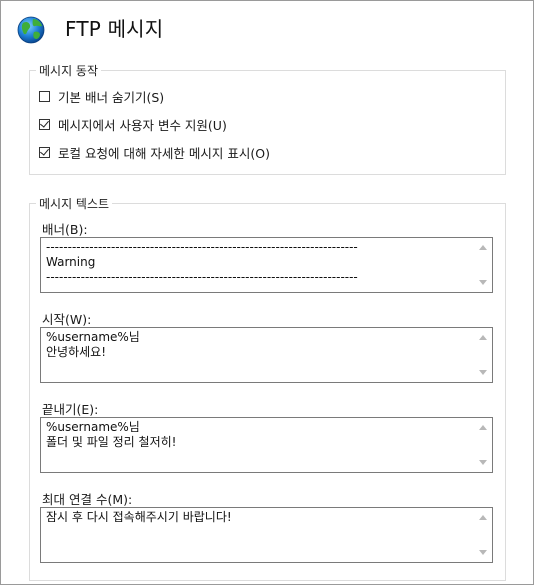 The image size is (534, 585). Describe the element at coordinates (483, 445) in the screenshot. I see `exit-scrollbar` at that location.